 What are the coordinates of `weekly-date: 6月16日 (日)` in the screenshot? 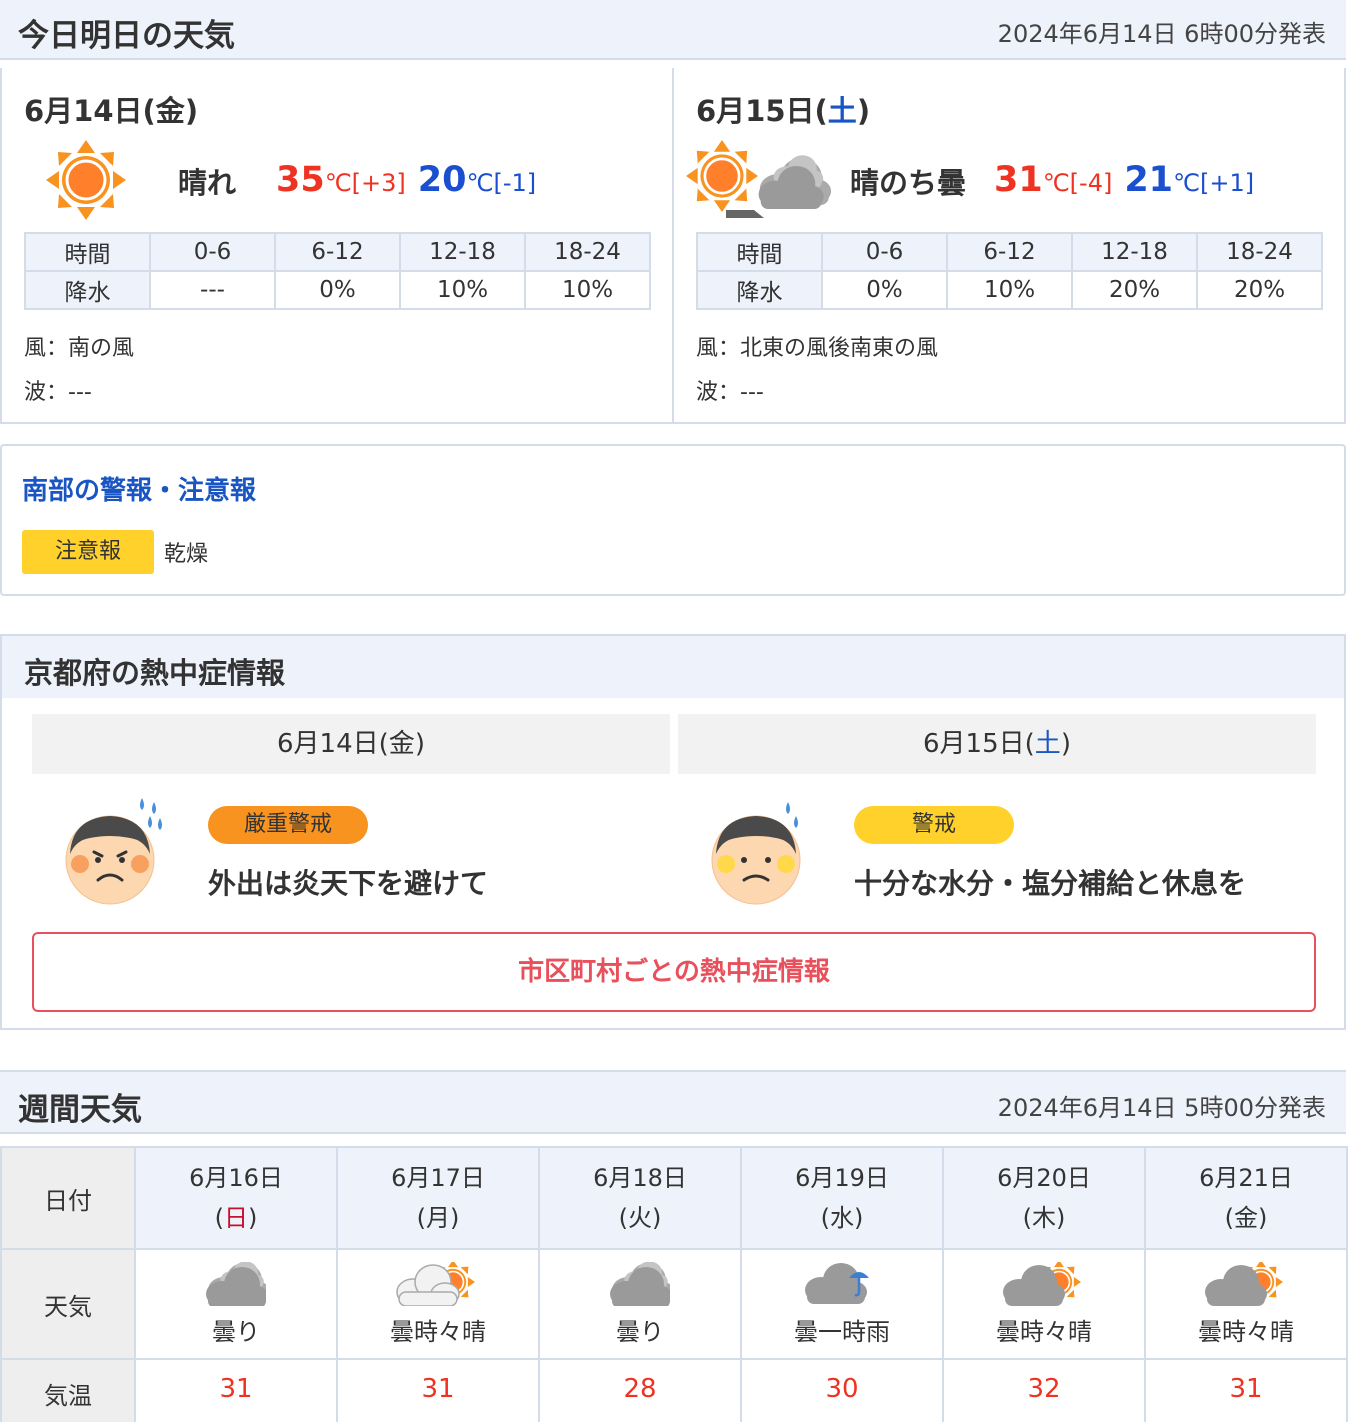 It's located at (236, 1198).